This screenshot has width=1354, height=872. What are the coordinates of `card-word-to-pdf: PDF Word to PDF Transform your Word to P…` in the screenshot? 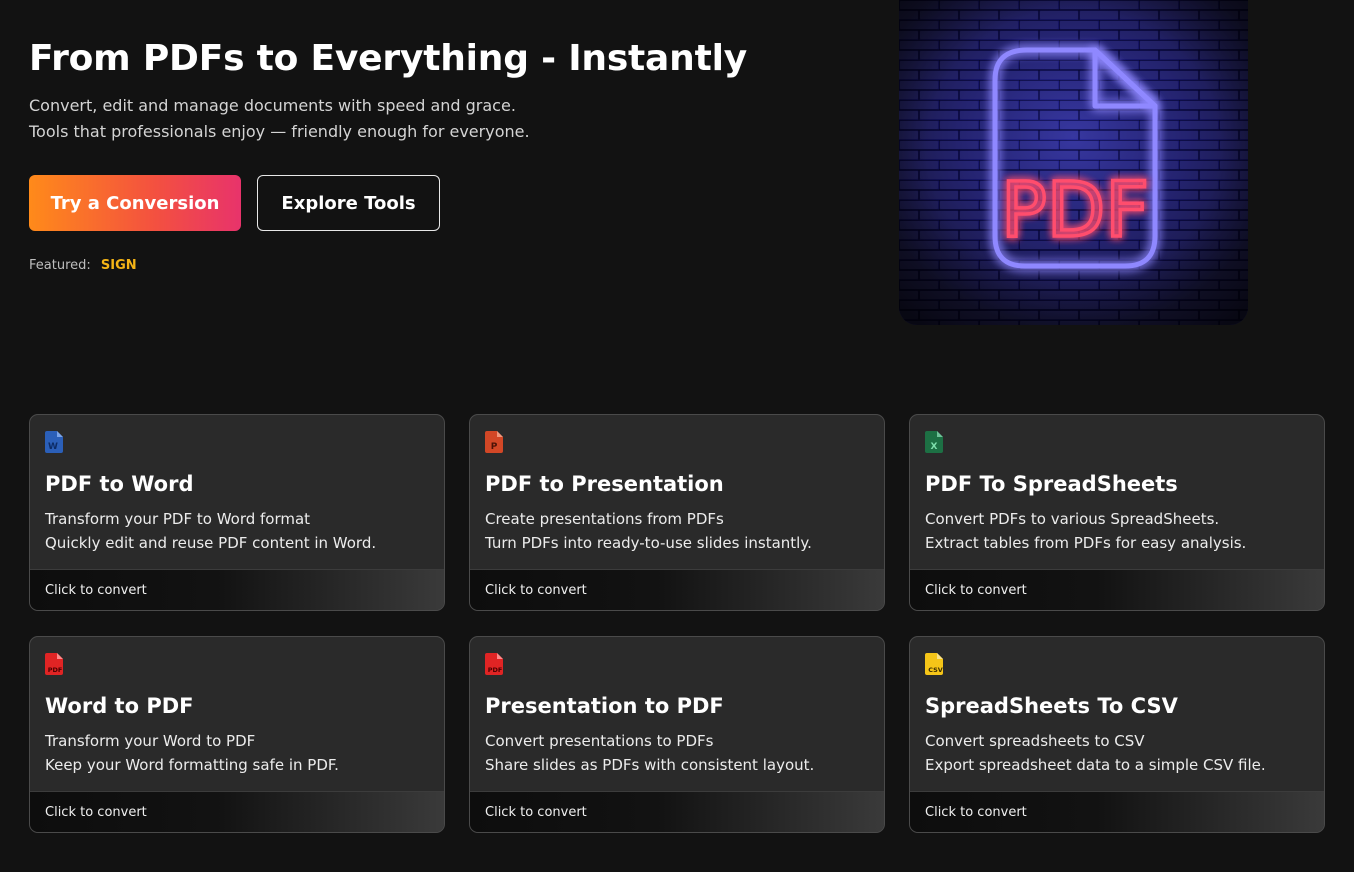 It's located at (237, 734).